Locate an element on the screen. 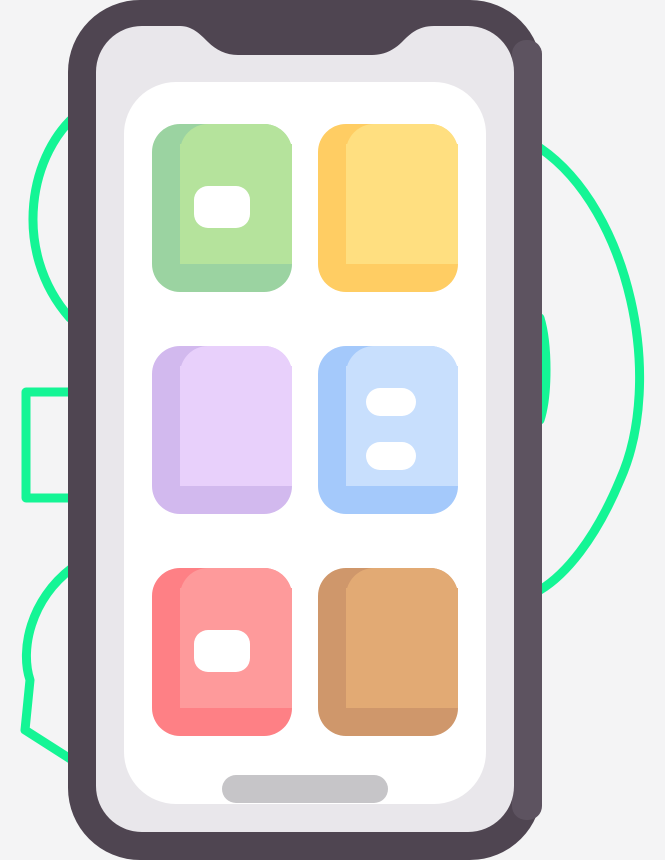  app-icon-brown is located at coordinates (388, 652).